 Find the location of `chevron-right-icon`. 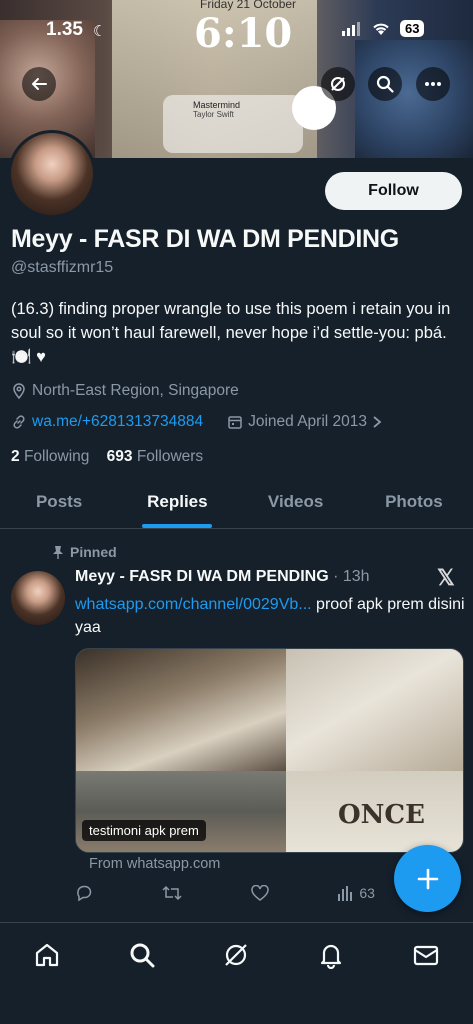

chevron-right-icon is located at coordinates (377, 422).